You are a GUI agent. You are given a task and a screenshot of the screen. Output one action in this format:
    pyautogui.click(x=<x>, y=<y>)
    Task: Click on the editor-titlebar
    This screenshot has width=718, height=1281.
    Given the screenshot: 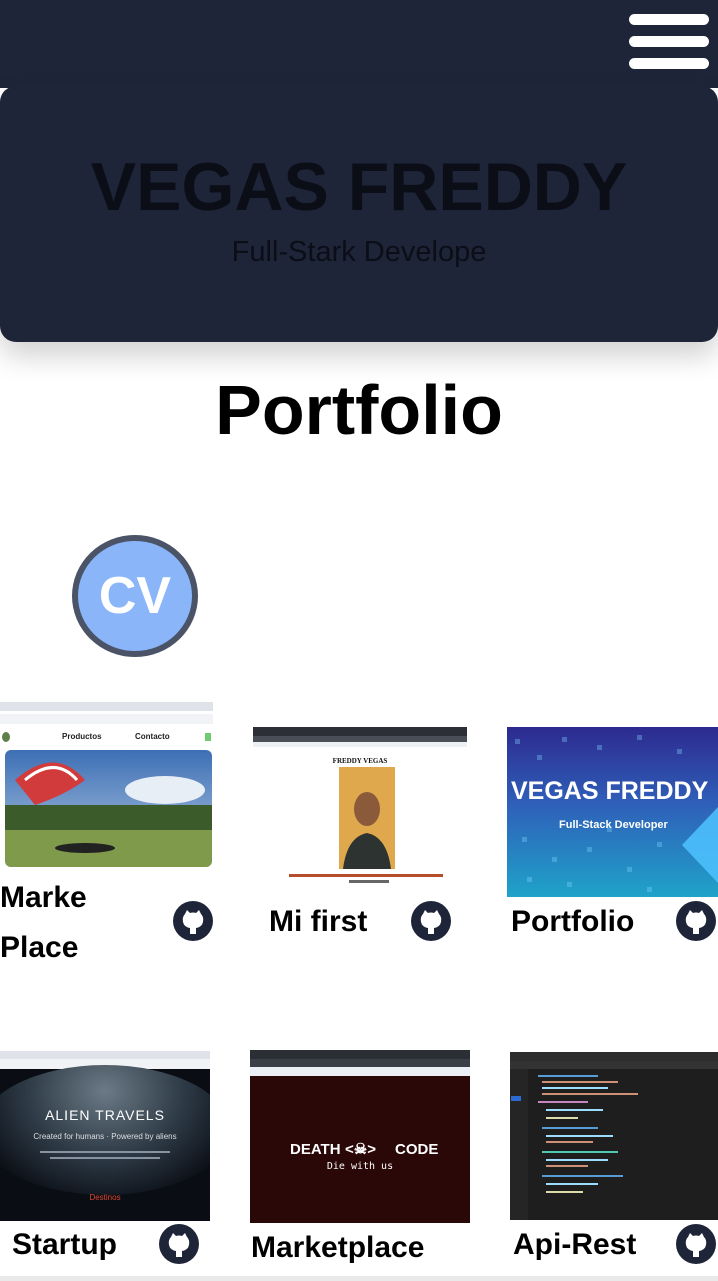 What is the action you would take?
    pyautogui.click(x=614, y=1056)
    